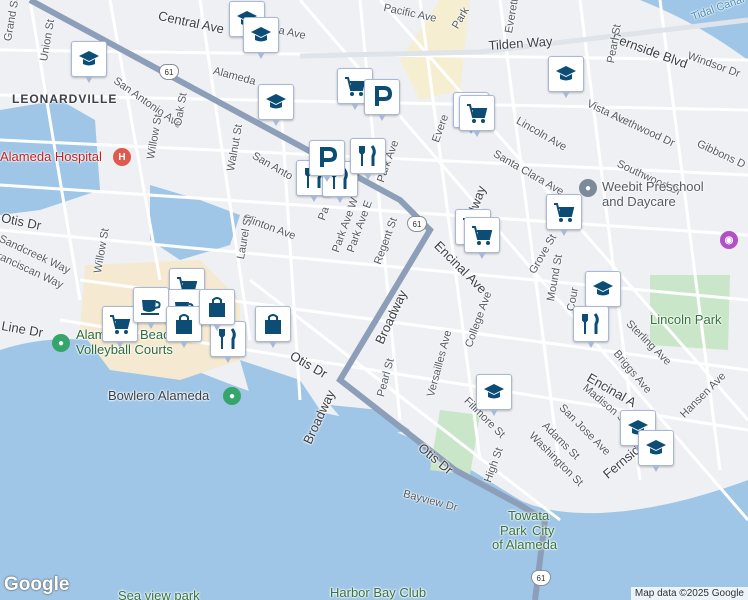  I want to click on cafe-pin-icon, so click(151, 308).